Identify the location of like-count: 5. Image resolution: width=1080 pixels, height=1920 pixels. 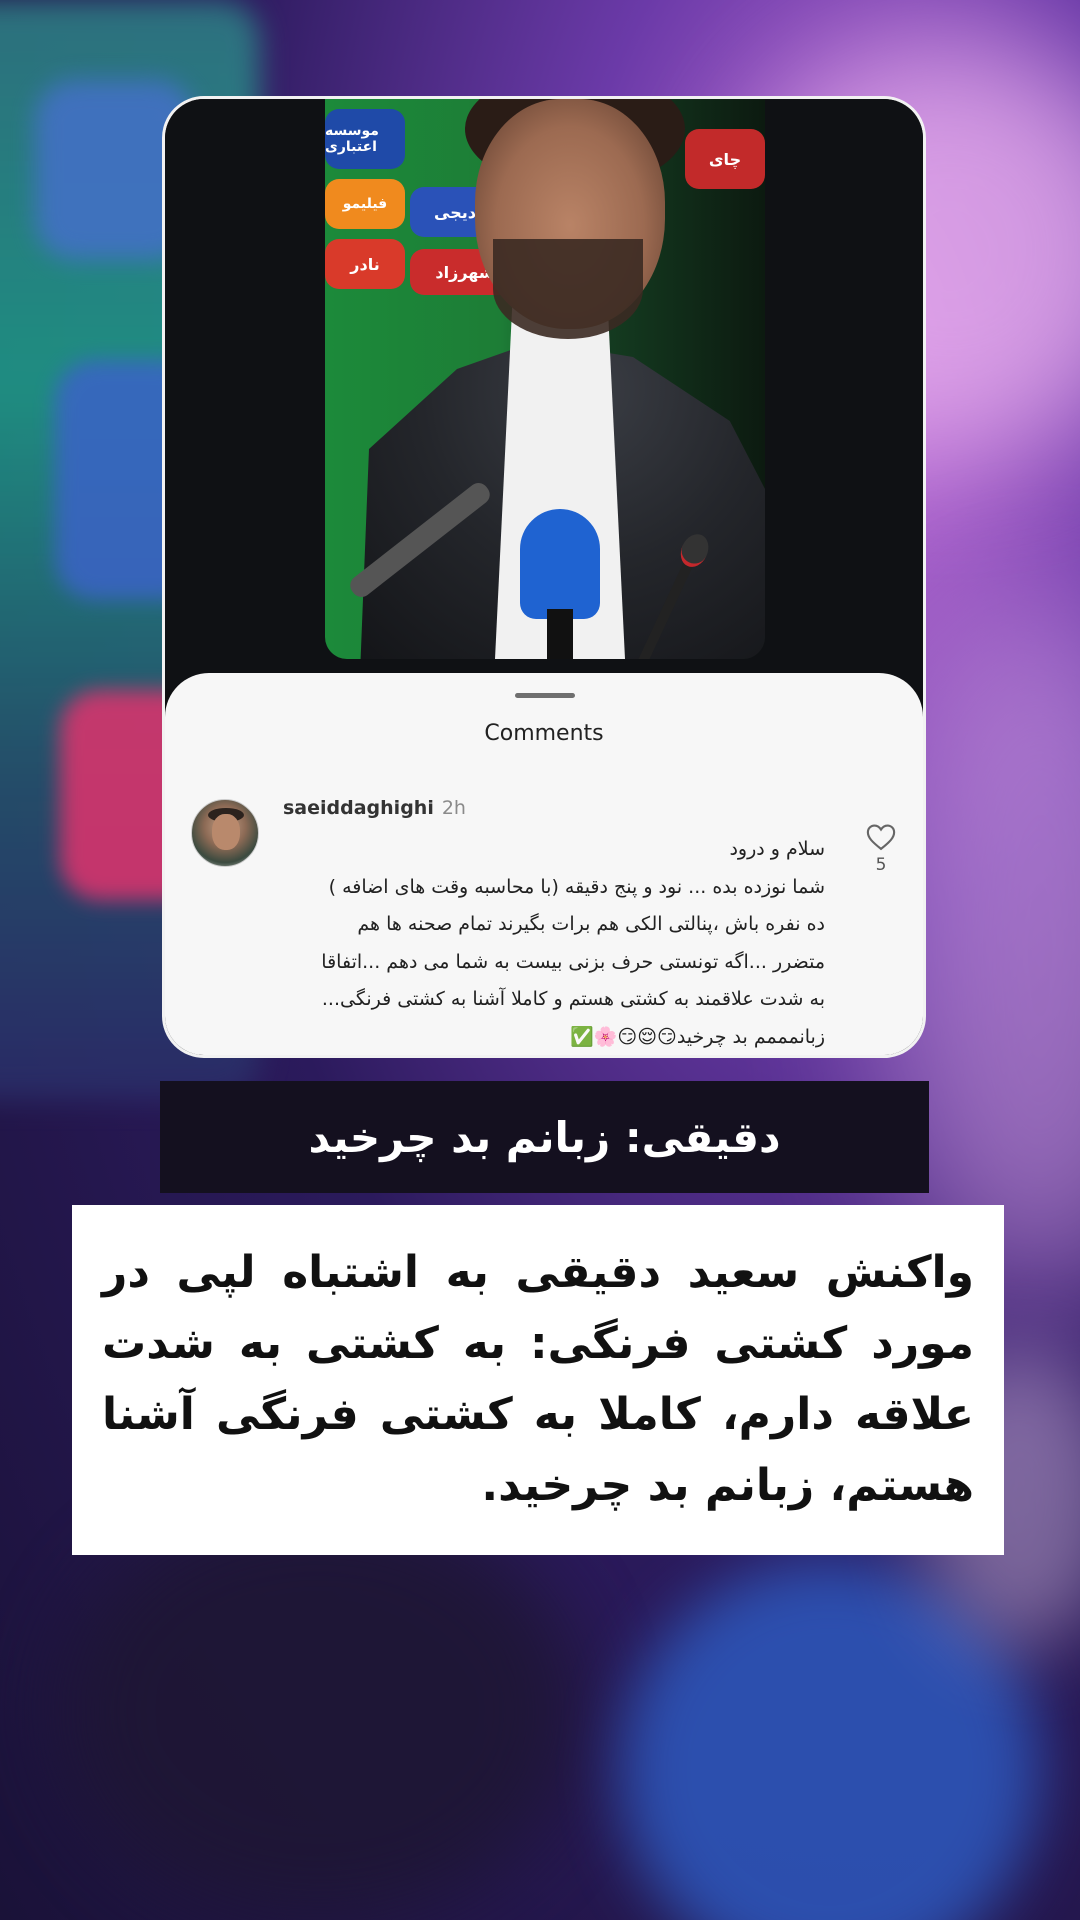
(881, 865).